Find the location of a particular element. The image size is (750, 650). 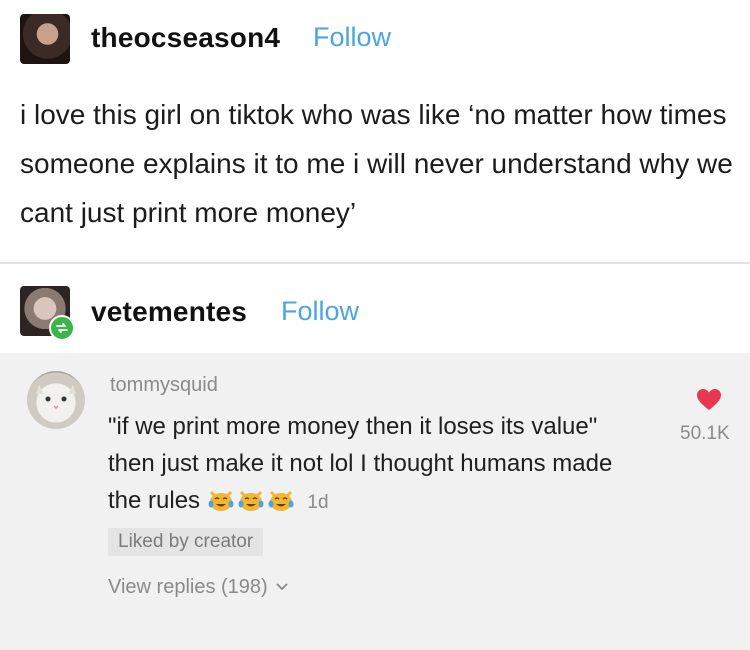

heart-icon is located at coordinates (709, 400).